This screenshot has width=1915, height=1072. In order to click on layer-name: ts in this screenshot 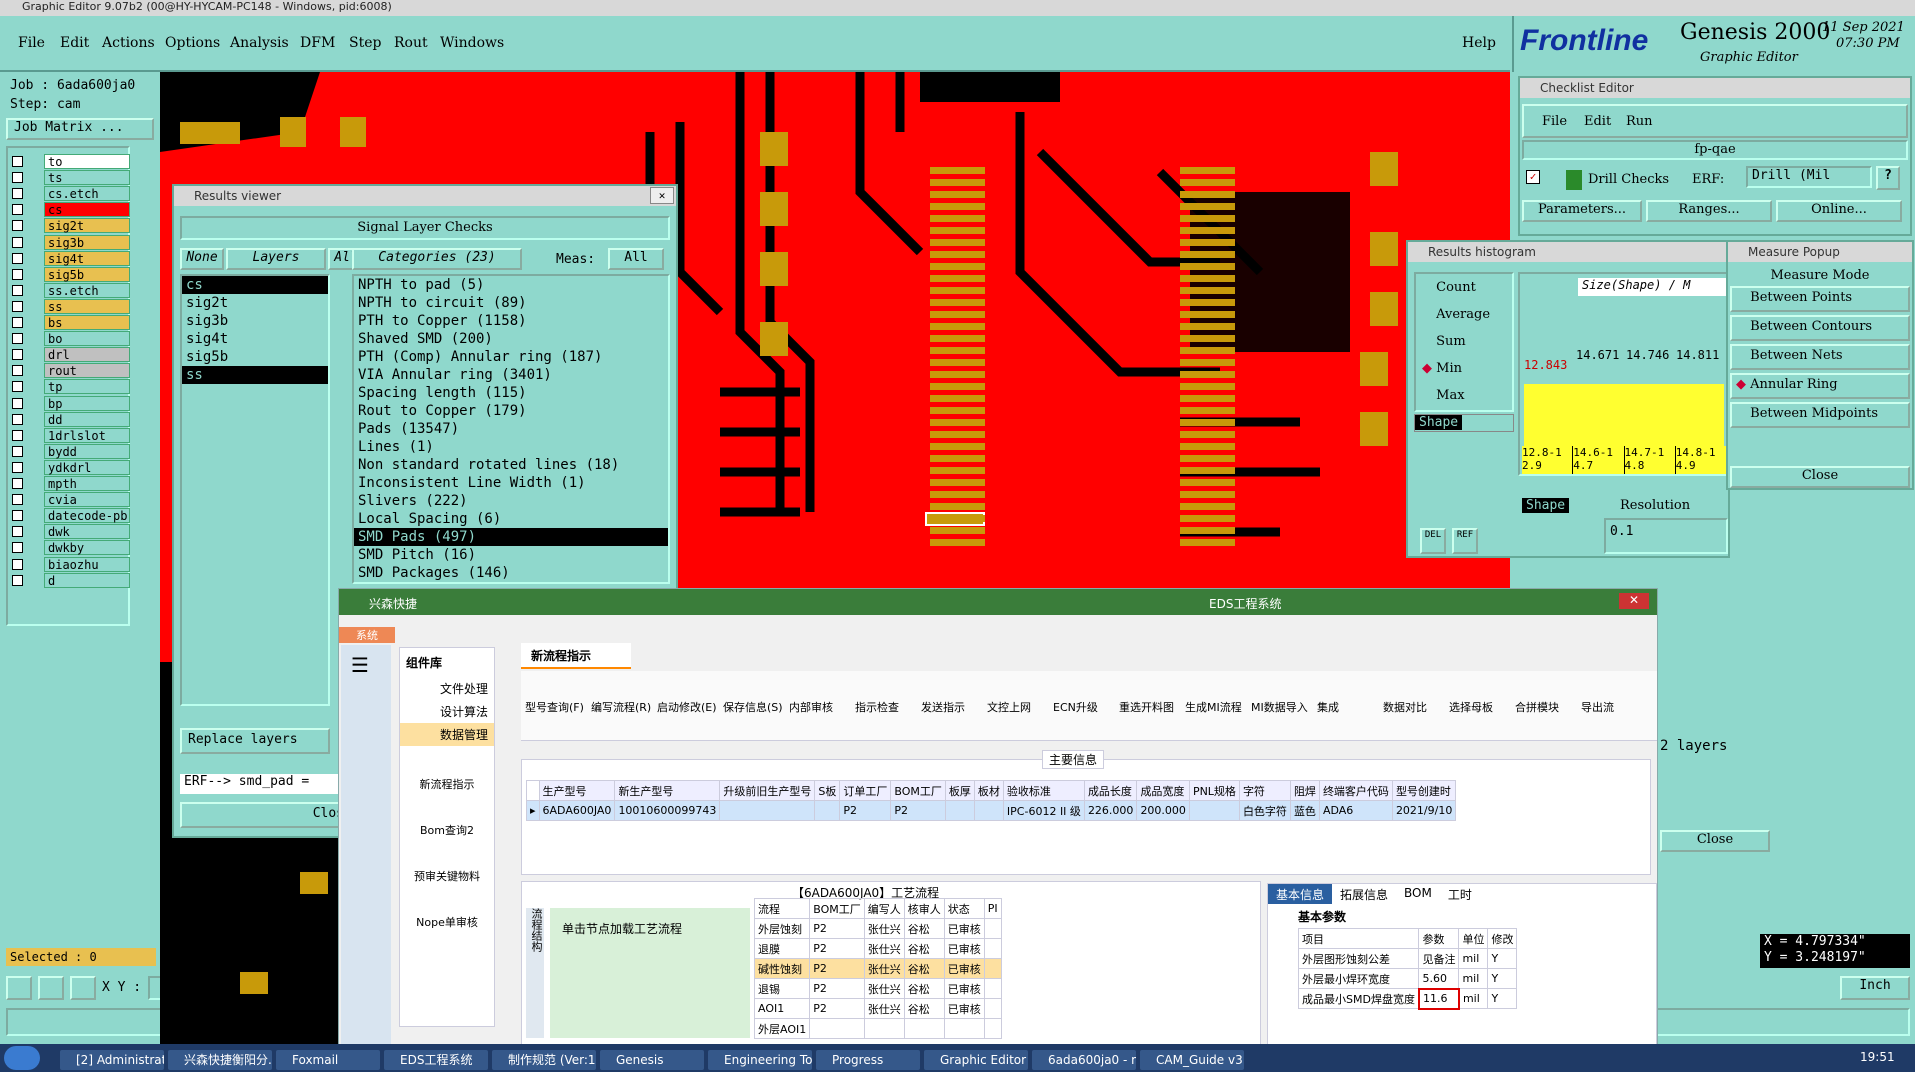, I will do `click(87, 178)`.